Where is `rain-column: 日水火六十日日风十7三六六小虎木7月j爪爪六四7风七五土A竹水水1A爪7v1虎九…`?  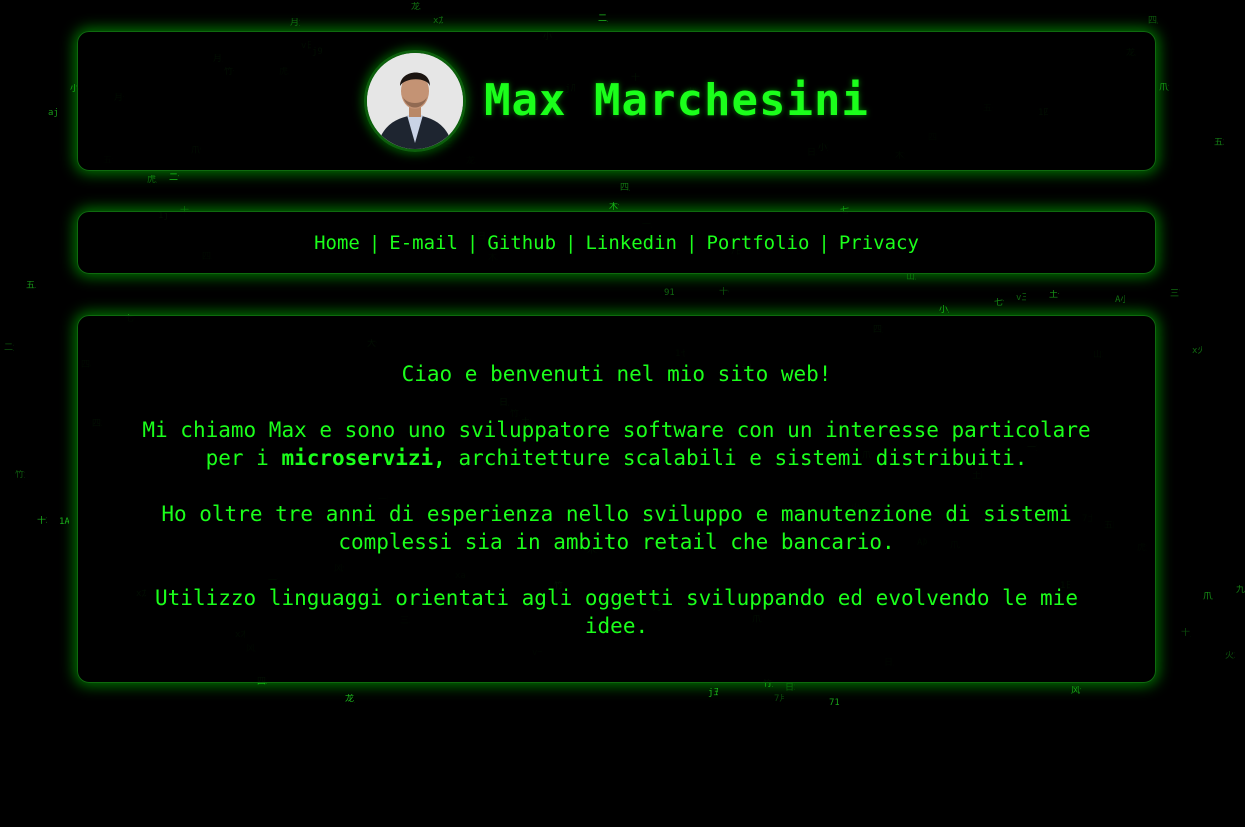 rain-column: 日水火六十日日风十7三六六小虎木7月j爪爪六四7风七五土A竹水水1A爪7v1虎九… is located at coordinates (790, 688).